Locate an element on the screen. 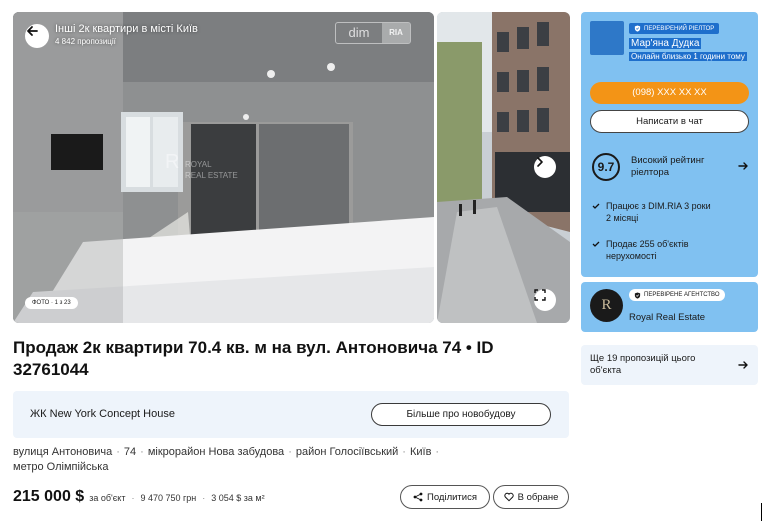 Image resolution: width=764 pixels, height=525 pixels. price-per-sqm: 3 054 $ за м² is located at coordinates (238, 498).